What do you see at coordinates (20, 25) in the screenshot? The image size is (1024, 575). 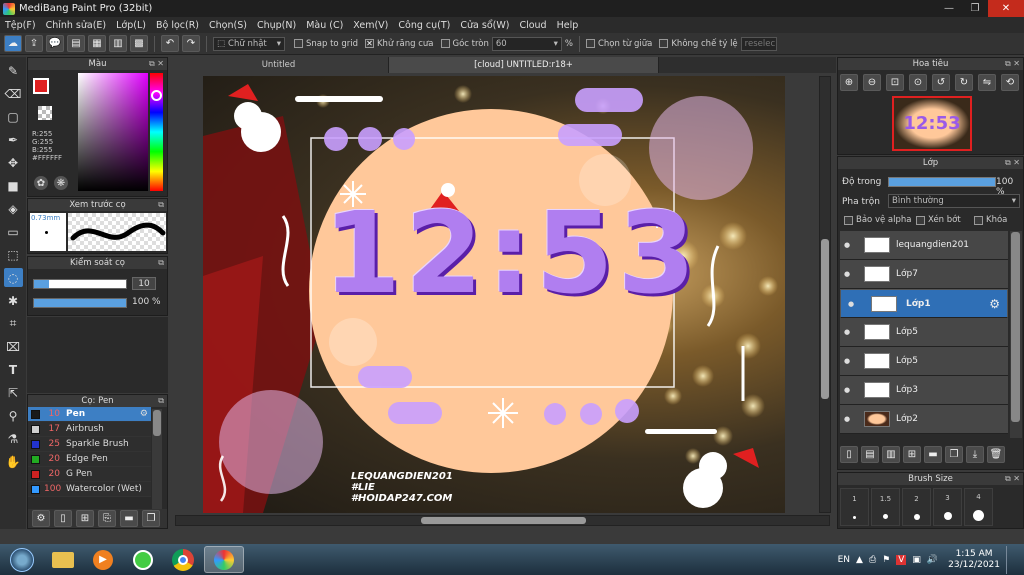 I see `menu-item: Tệp(F)` at bounding box center [20, 25].